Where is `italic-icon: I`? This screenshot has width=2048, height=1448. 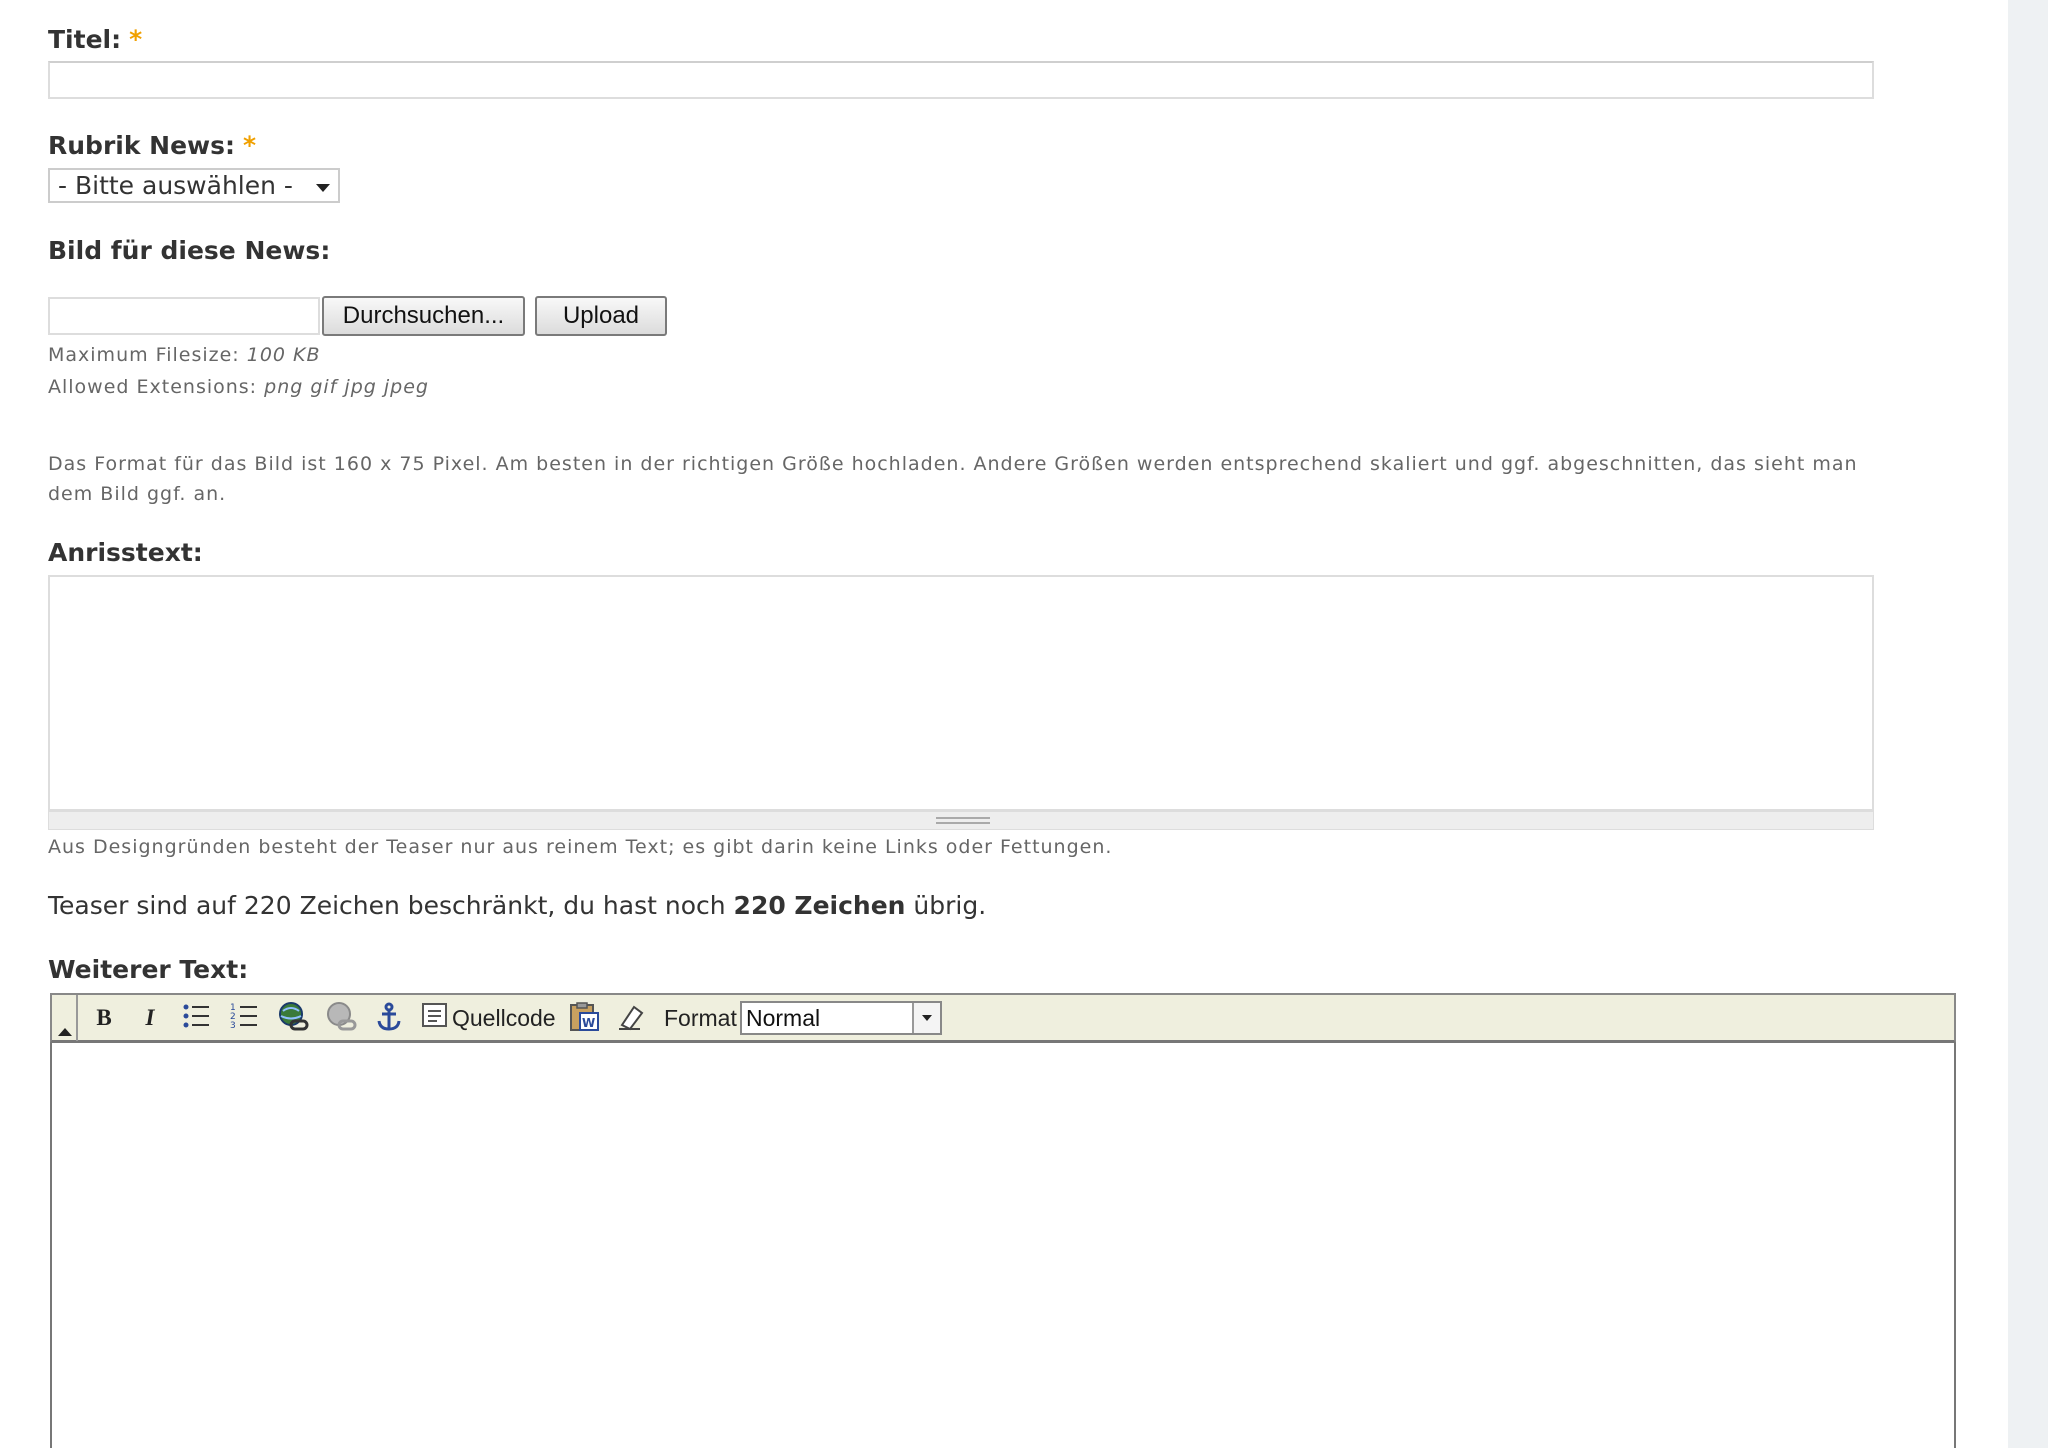 italic-icon: I is located at coordinates (150, 1018).